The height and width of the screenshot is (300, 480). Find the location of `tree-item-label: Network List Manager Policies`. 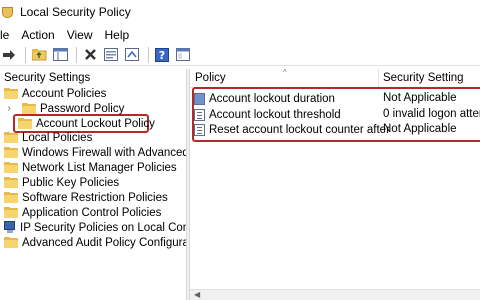

tree-item-label: Network List Manager Policies is located at coordinates (99, 167).